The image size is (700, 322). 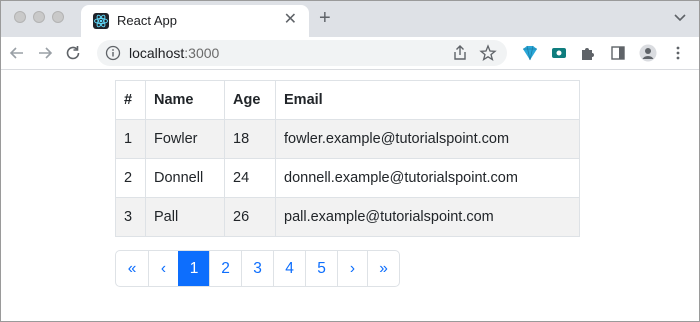 I want to click on puzzle-icon, so click(x=588, y=53).